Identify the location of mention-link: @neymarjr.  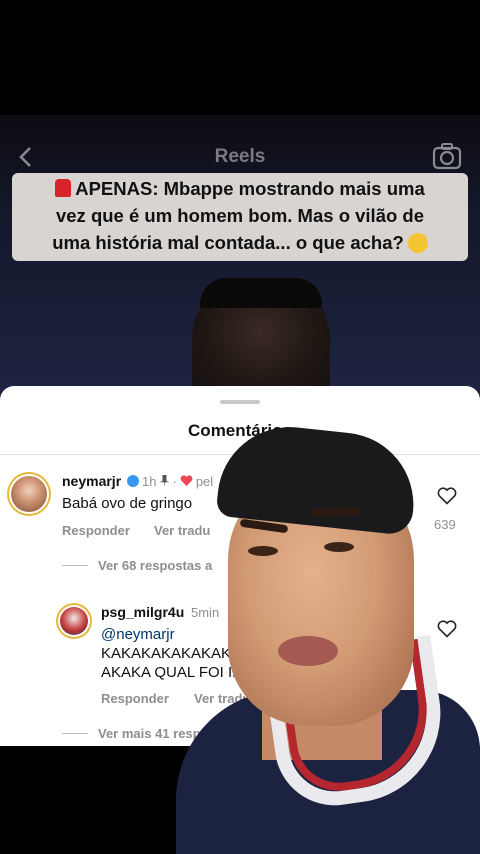
(138, 634).